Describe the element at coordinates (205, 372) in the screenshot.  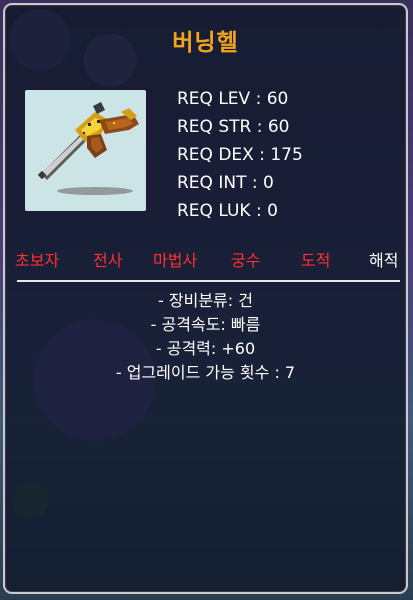
I see `desc-upgrade-slots: - 업그레이드 가능 횟수 : 7` at that location.